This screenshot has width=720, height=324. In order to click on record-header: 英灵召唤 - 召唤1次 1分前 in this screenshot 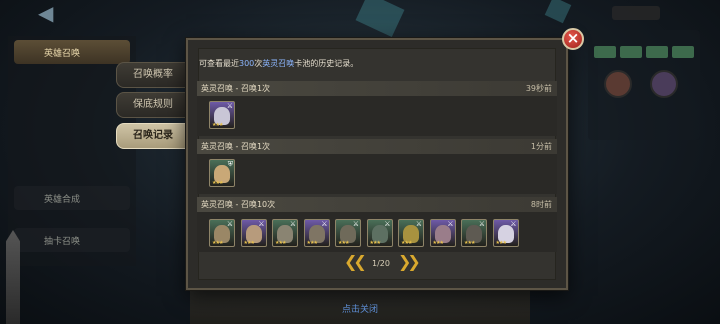, I will do `click(377, 146)`.